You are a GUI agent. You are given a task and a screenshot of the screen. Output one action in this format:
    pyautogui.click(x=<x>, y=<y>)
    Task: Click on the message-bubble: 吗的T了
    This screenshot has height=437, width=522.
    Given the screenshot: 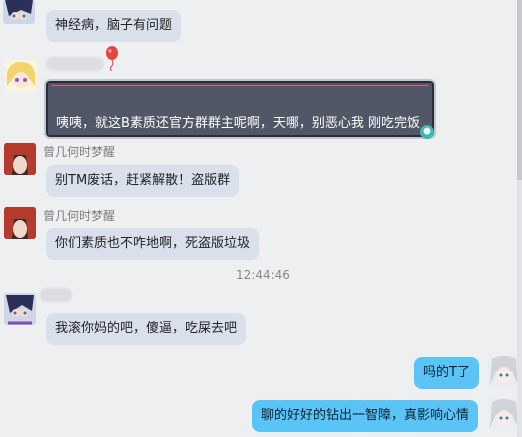 What is the action you would take?
    pyautogui.click(x=446, y=373)
    